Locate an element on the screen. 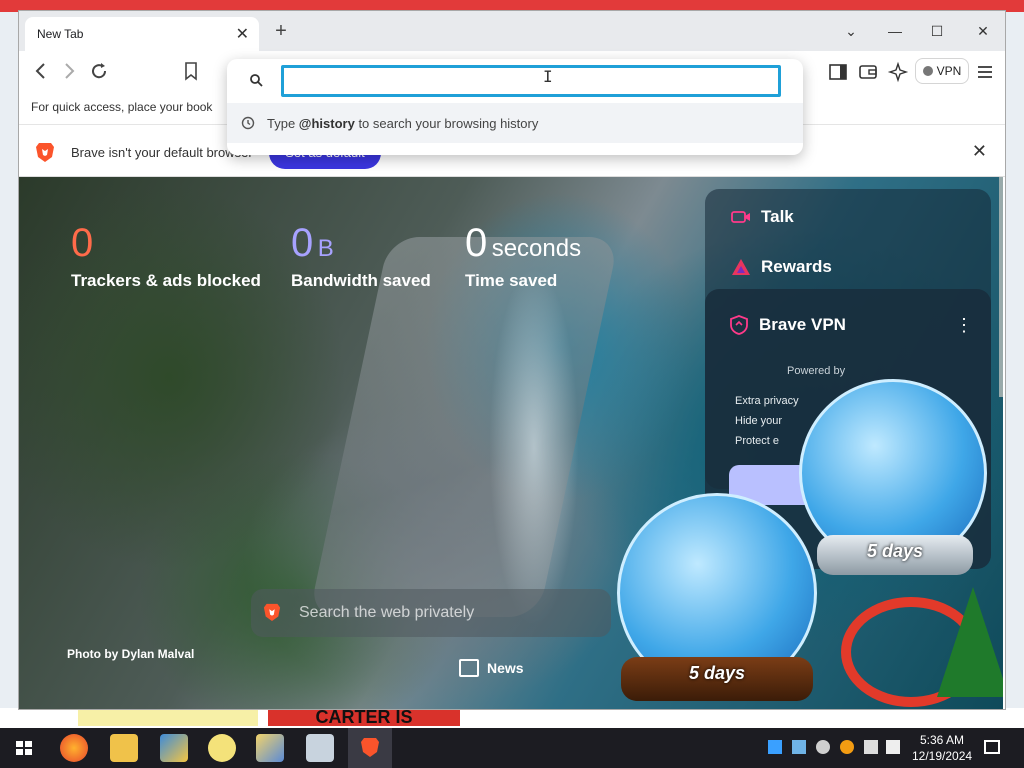  text-cursor-icon: I is located at coordinates (548, 76).